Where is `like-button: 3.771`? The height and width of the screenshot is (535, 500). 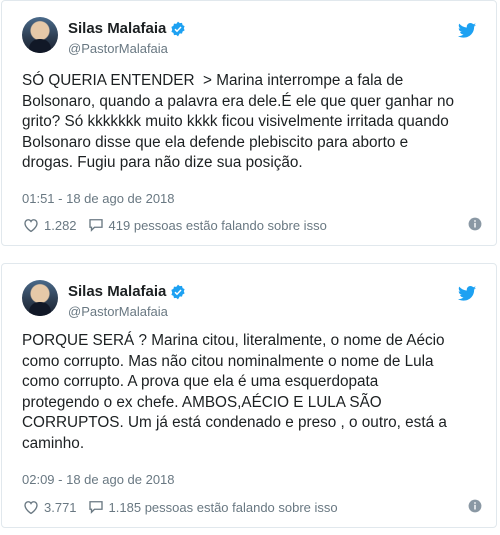
like-button: 3.771 is located at coordinates (49, 507).